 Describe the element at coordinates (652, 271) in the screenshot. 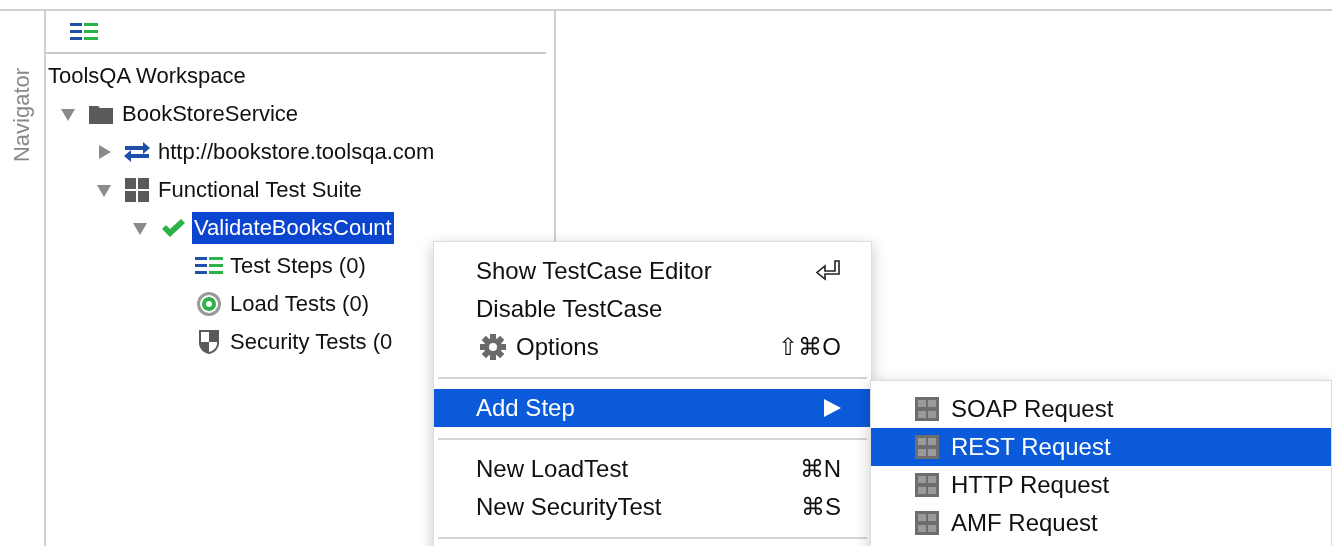

I see `menu-item: Show TestCase Editor` at that location.